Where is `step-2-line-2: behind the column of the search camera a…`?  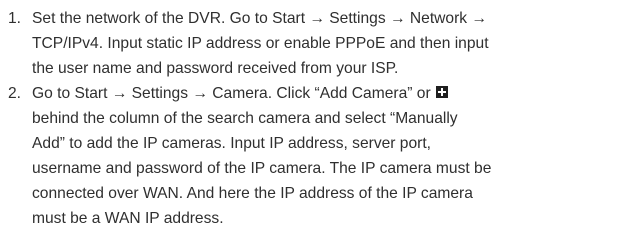 step-2-line-2: behind the column of the search camera a… is located at coordinates (245, 118).